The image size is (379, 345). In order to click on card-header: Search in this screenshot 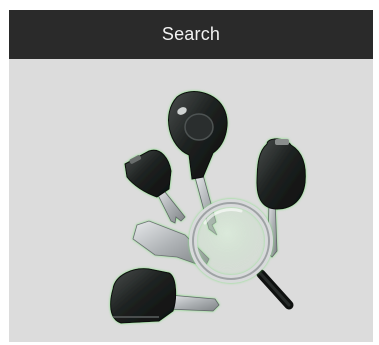, I will do `click(191, 34)`.